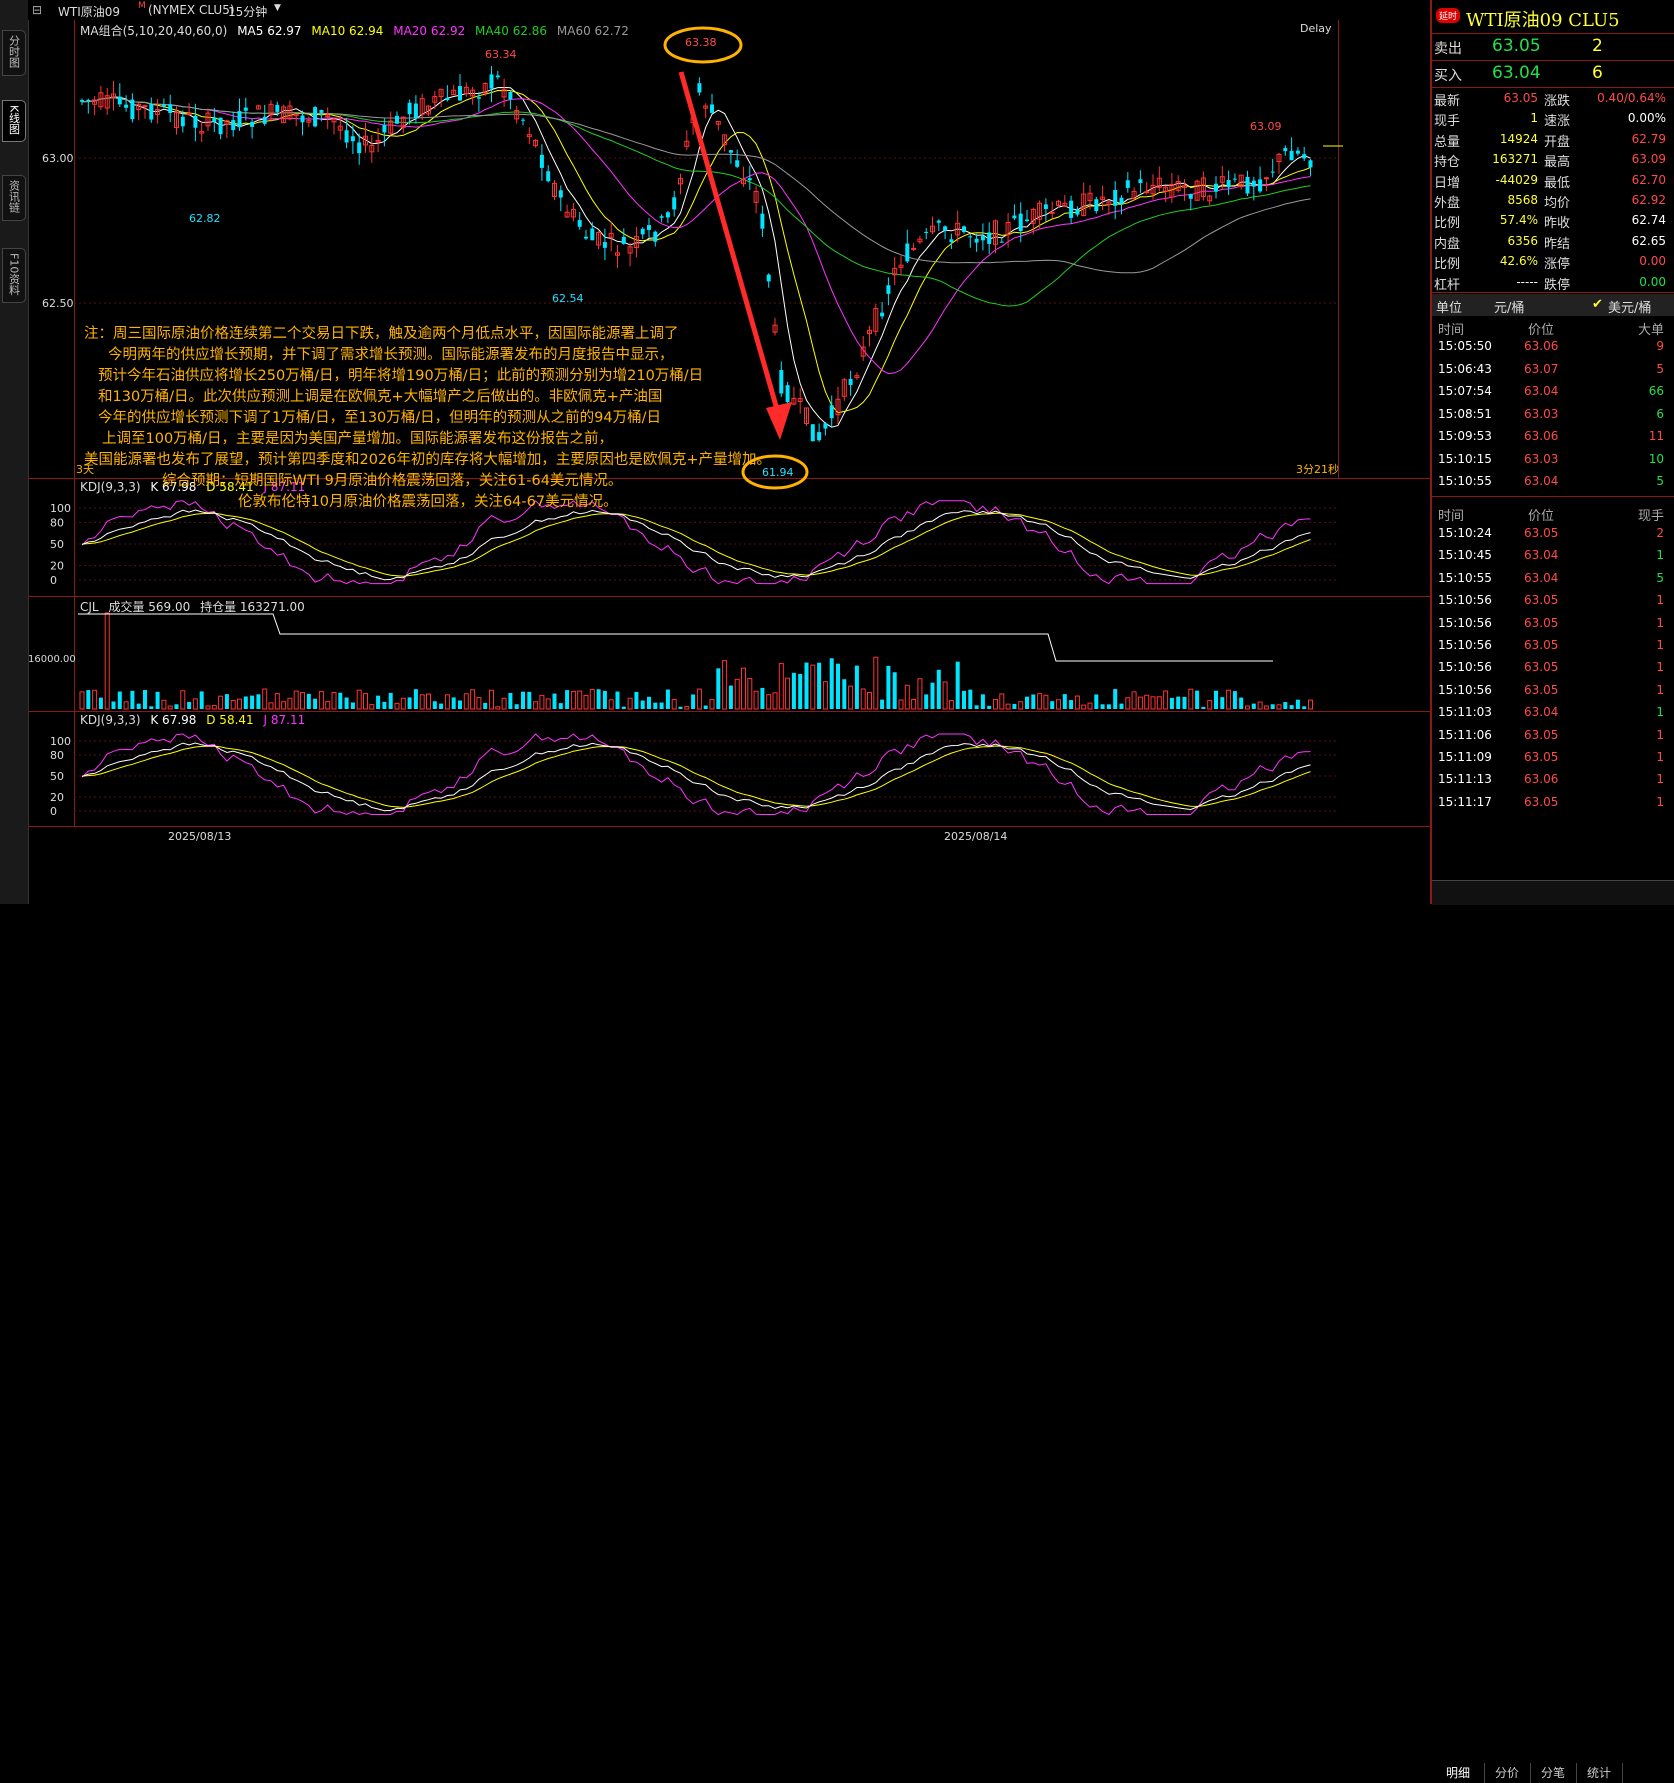 The width and height of the screenshot is (1674, 1783). What do you see at coordinates (1553, 737) in the screenshot?
I see `list-item: 15:11:06 63.05 1` at bounding box center [1553, 737].